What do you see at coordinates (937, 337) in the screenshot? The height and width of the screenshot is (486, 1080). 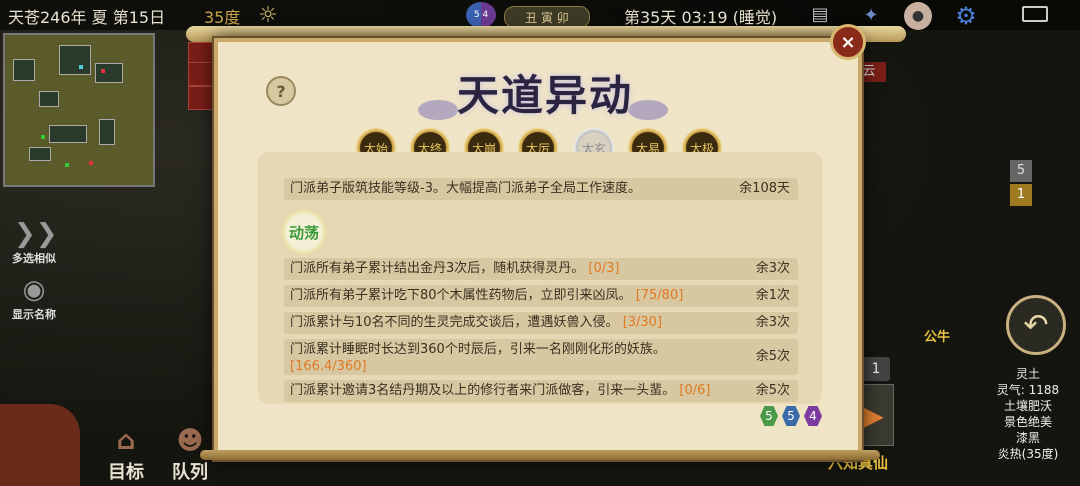 I see `creature-label: 公牛` at bounding box center [937, 337].